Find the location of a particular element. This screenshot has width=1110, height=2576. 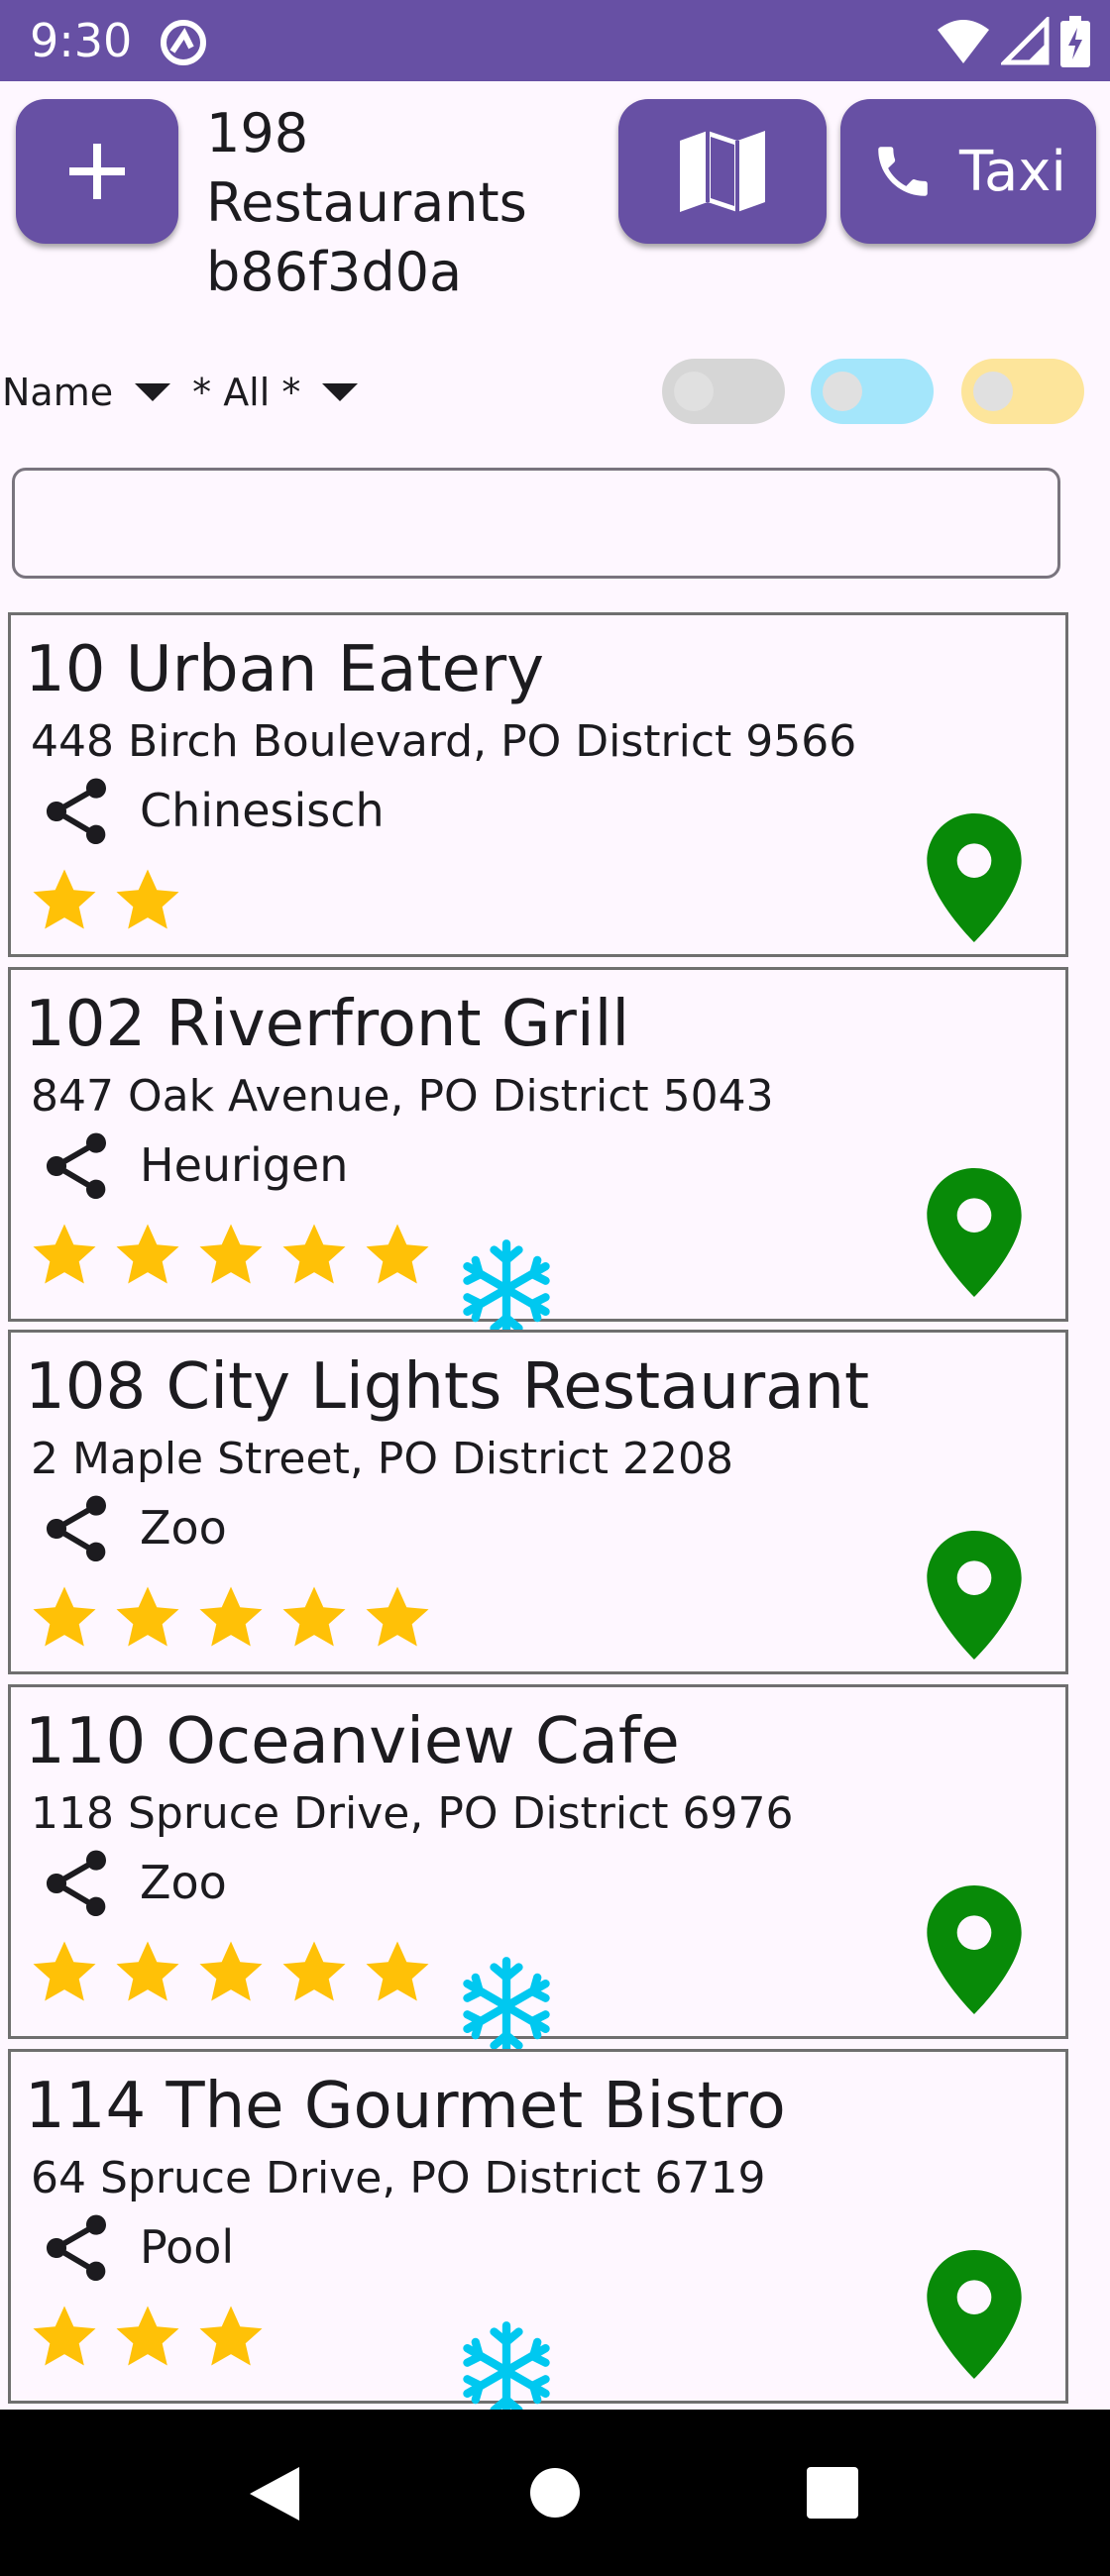

plus-icon is located at coordinates (97, 171).